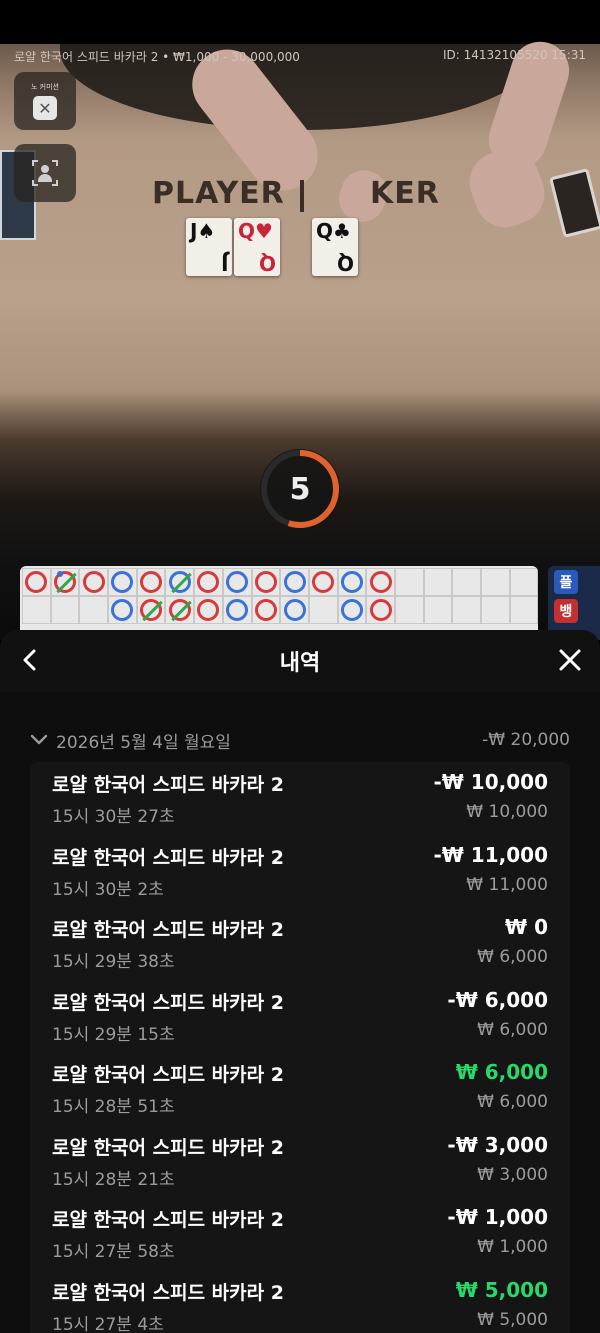  I want to click on sheet-title: 내역, so click(300, 663).